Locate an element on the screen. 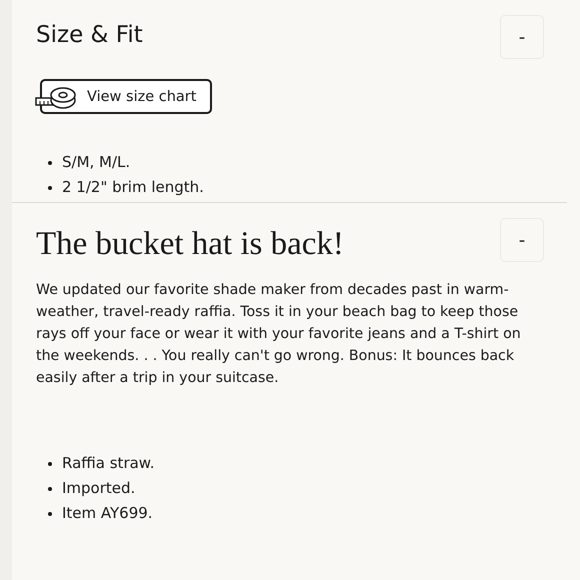  bullet-text: Item AY699. is located at coordinates (107, 513).